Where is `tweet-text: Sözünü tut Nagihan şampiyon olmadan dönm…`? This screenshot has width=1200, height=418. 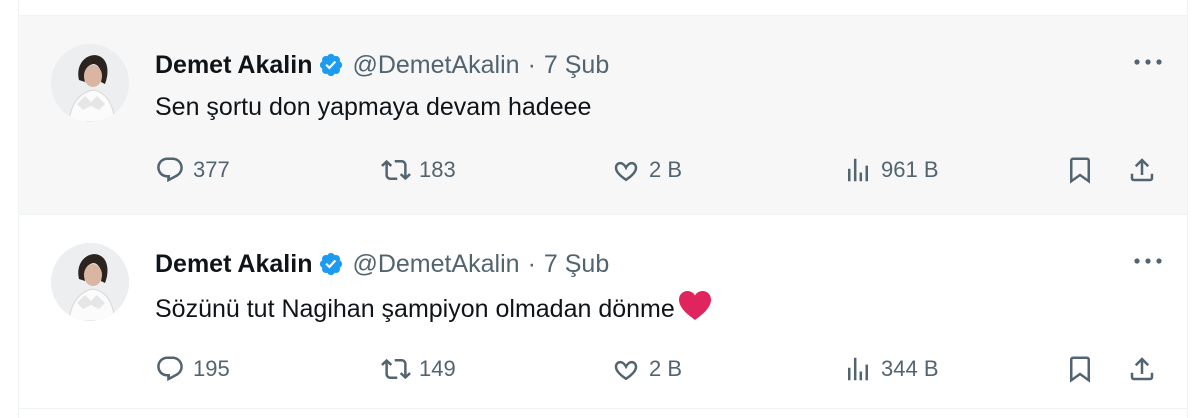
tweet-text: Sözünü tut Nagihan şampiyon olmadan dönm… is located at coordinates (434, 307).